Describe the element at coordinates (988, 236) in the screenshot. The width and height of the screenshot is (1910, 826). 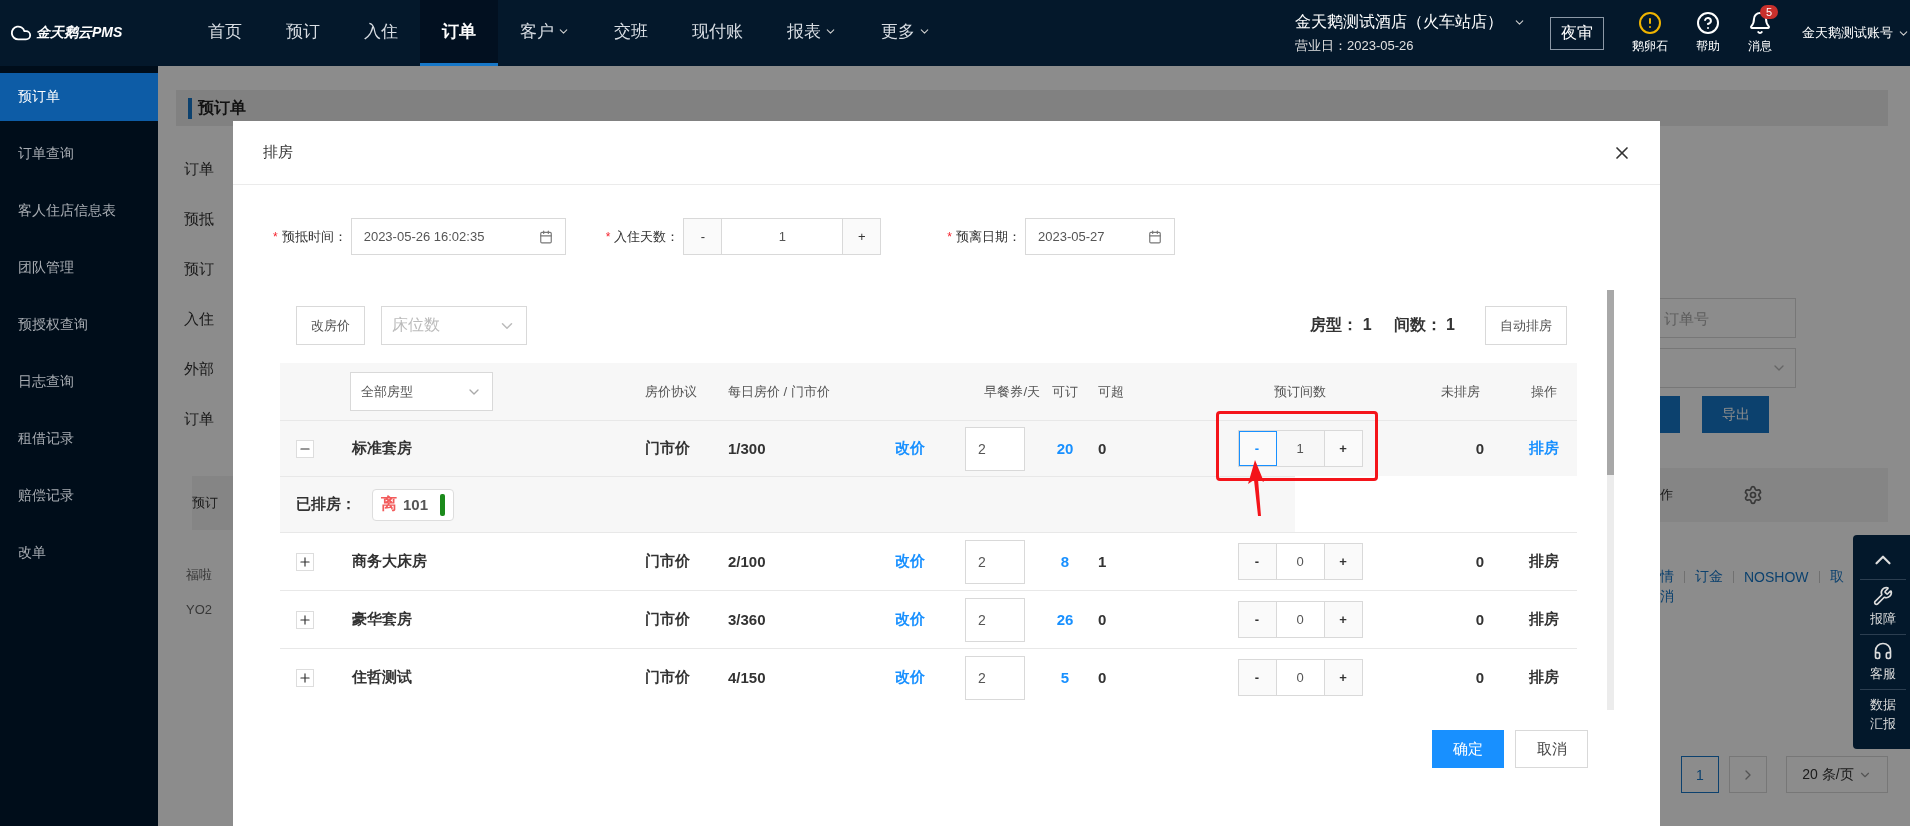
I see `field-label: 预离日期：` at that location.